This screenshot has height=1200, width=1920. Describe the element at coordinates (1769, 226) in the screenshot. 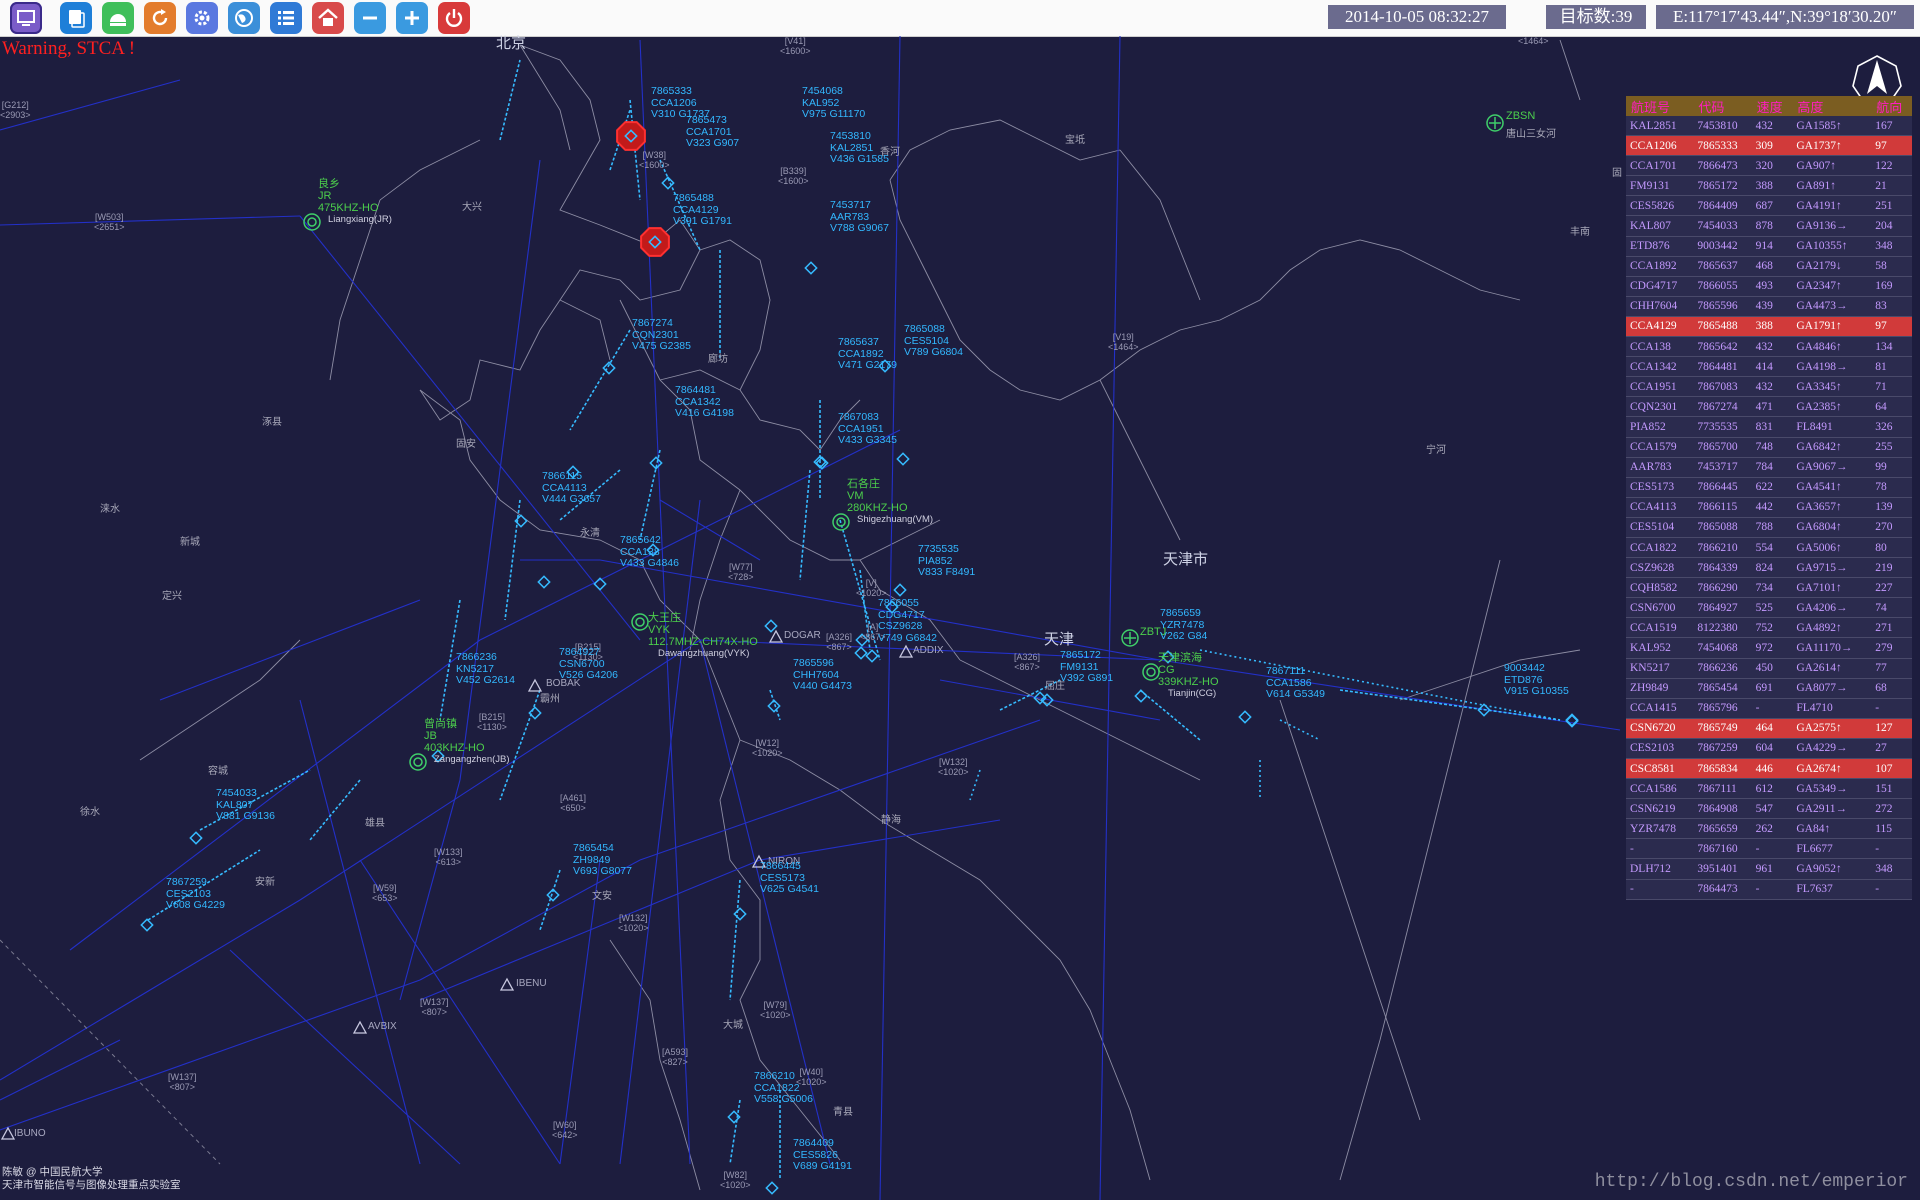

I see `table-row: KAL807 7454033 878 GA9136→ 204` at that location.